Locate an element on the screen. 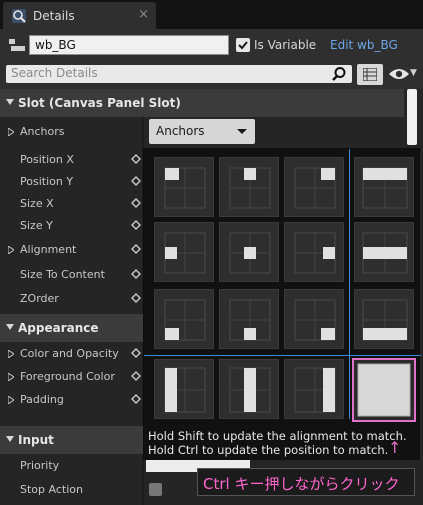  is-variable-label: Is Variable is located at coordinates (285, 45).